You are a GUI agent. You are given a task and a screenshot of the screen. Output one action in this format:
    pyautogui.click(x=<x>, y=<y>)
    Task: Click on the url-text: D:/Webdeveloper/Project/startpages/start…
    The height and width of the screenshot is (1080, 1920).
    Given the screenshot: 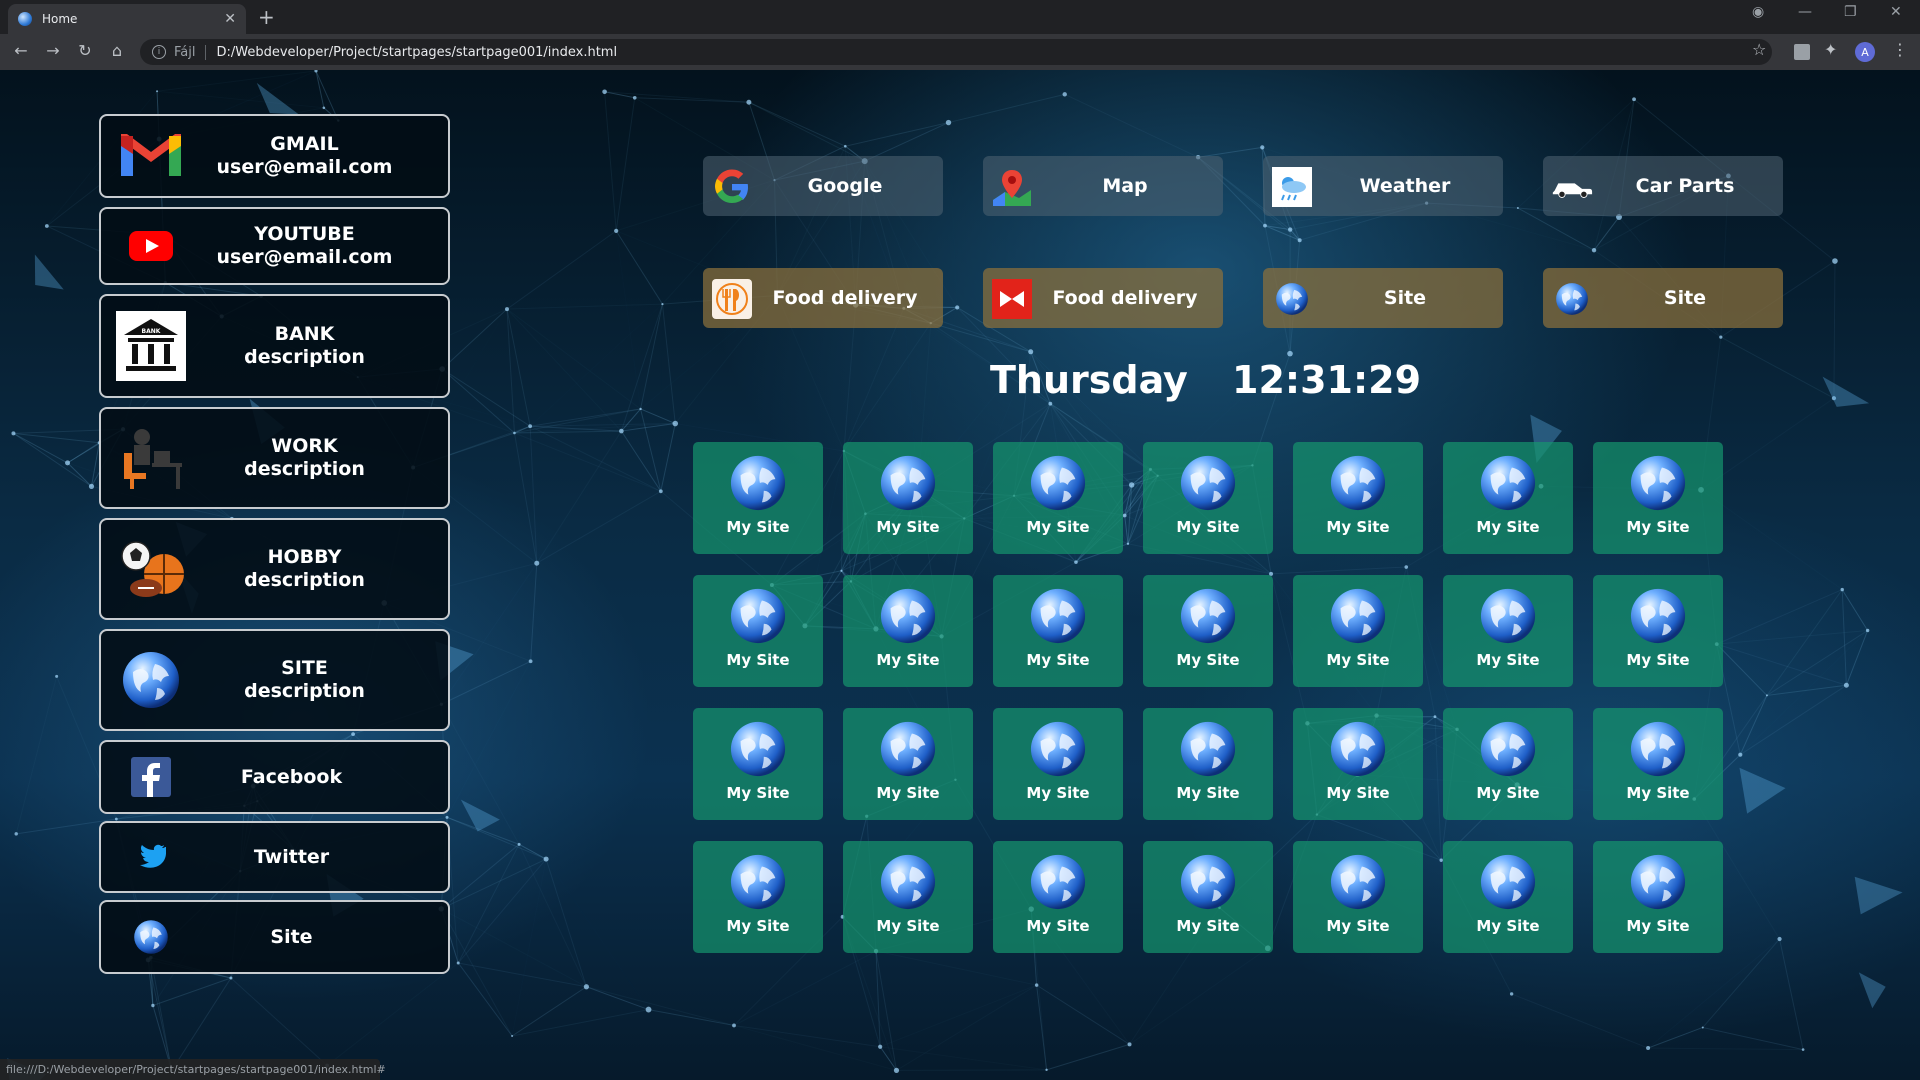 What is the action you would take?
    pyautogui.click(x=416, y=52)
    